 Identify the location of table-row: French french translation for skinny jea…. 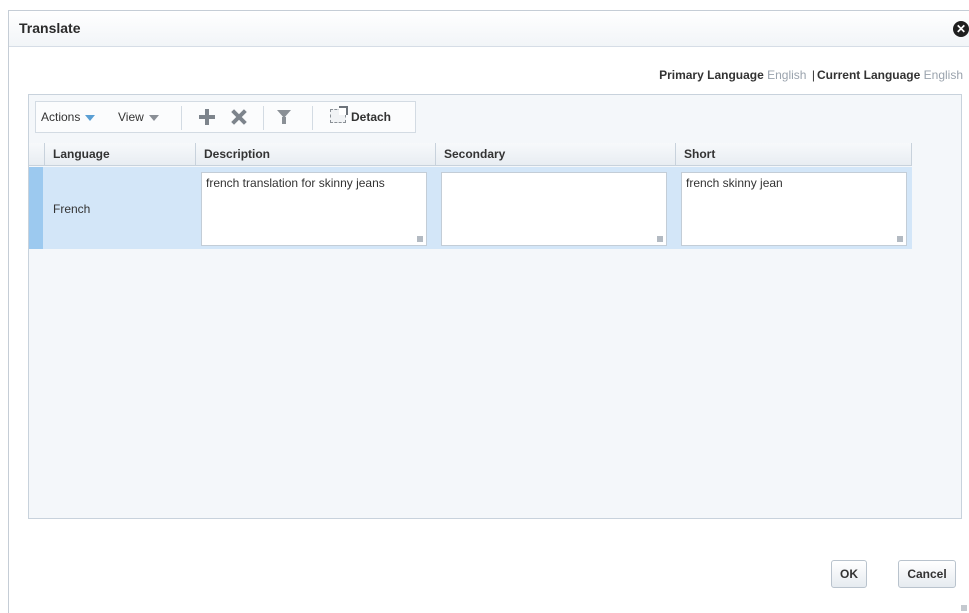
(470, 208).